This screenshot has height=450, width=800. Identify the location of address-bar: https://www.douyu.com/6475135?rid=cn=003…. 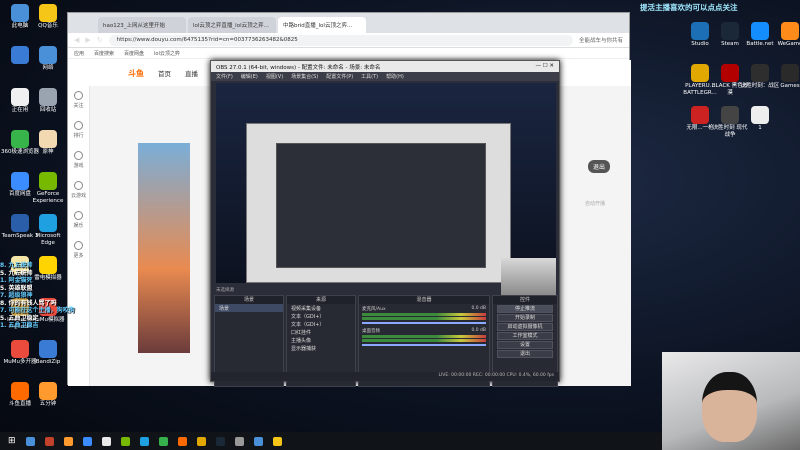
(340, 40).